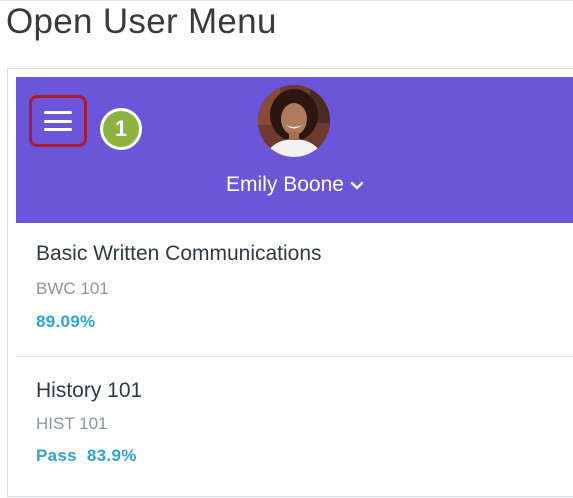 This screenshot has width=573, height=498. I want to click on hamburger-menu-icon, so click(58, 121).